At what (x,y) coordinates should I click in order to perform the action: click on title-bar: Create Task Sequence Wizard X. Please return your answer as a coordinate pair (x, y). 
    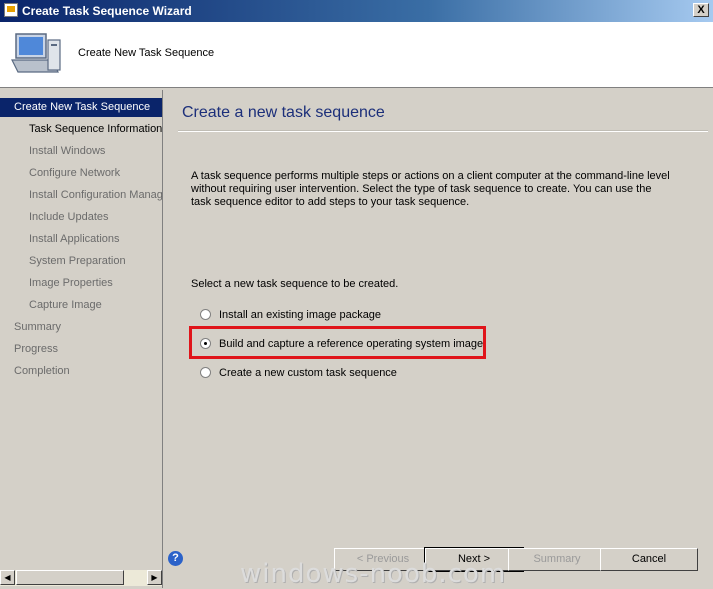
    Looking at the image, I should click on (356, 11).